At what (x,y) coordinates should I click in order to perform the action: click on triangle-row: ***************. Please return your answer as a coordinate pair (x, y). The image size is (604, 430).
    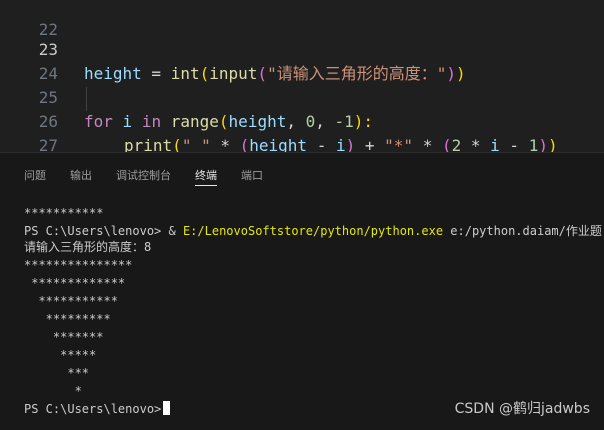
    Looking at the image, I should click on (78, 265).